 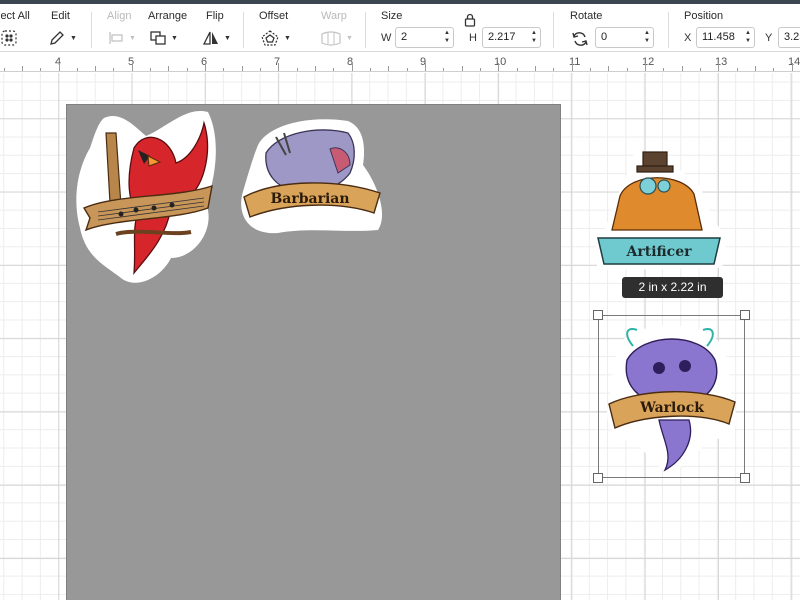 What do you see at coordinates (748, 37) in the screenshot?
I see `x-stepper: ▲ ▼` at bounding box center [748, 37].